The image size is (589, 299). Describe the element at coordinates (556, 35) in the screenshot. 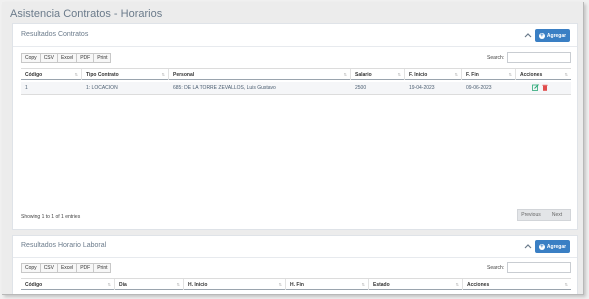

I see `add-contract-label: Agregar` at that location.